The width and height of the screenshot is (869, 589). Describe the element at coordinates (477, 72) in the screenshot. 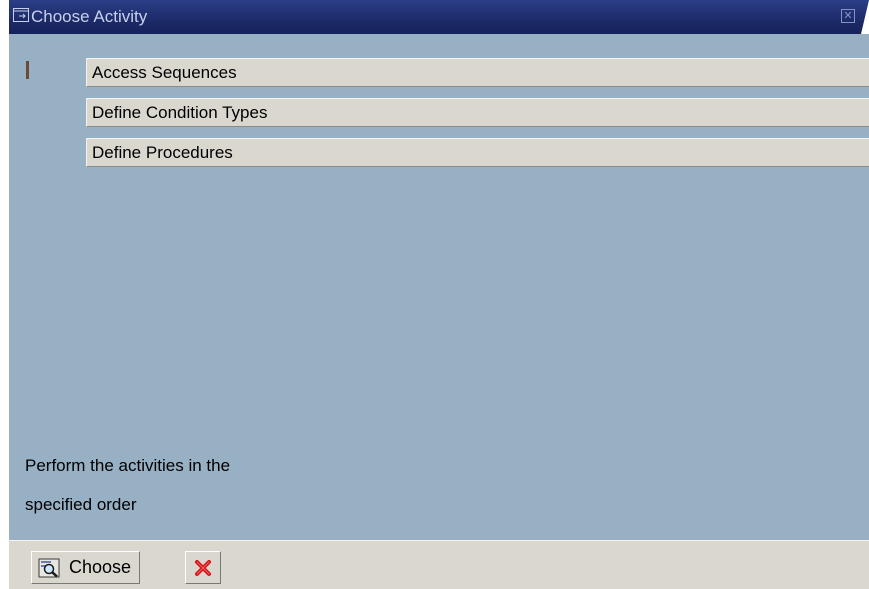

I see `activity-access-sequences: Access Sequences` at that location.